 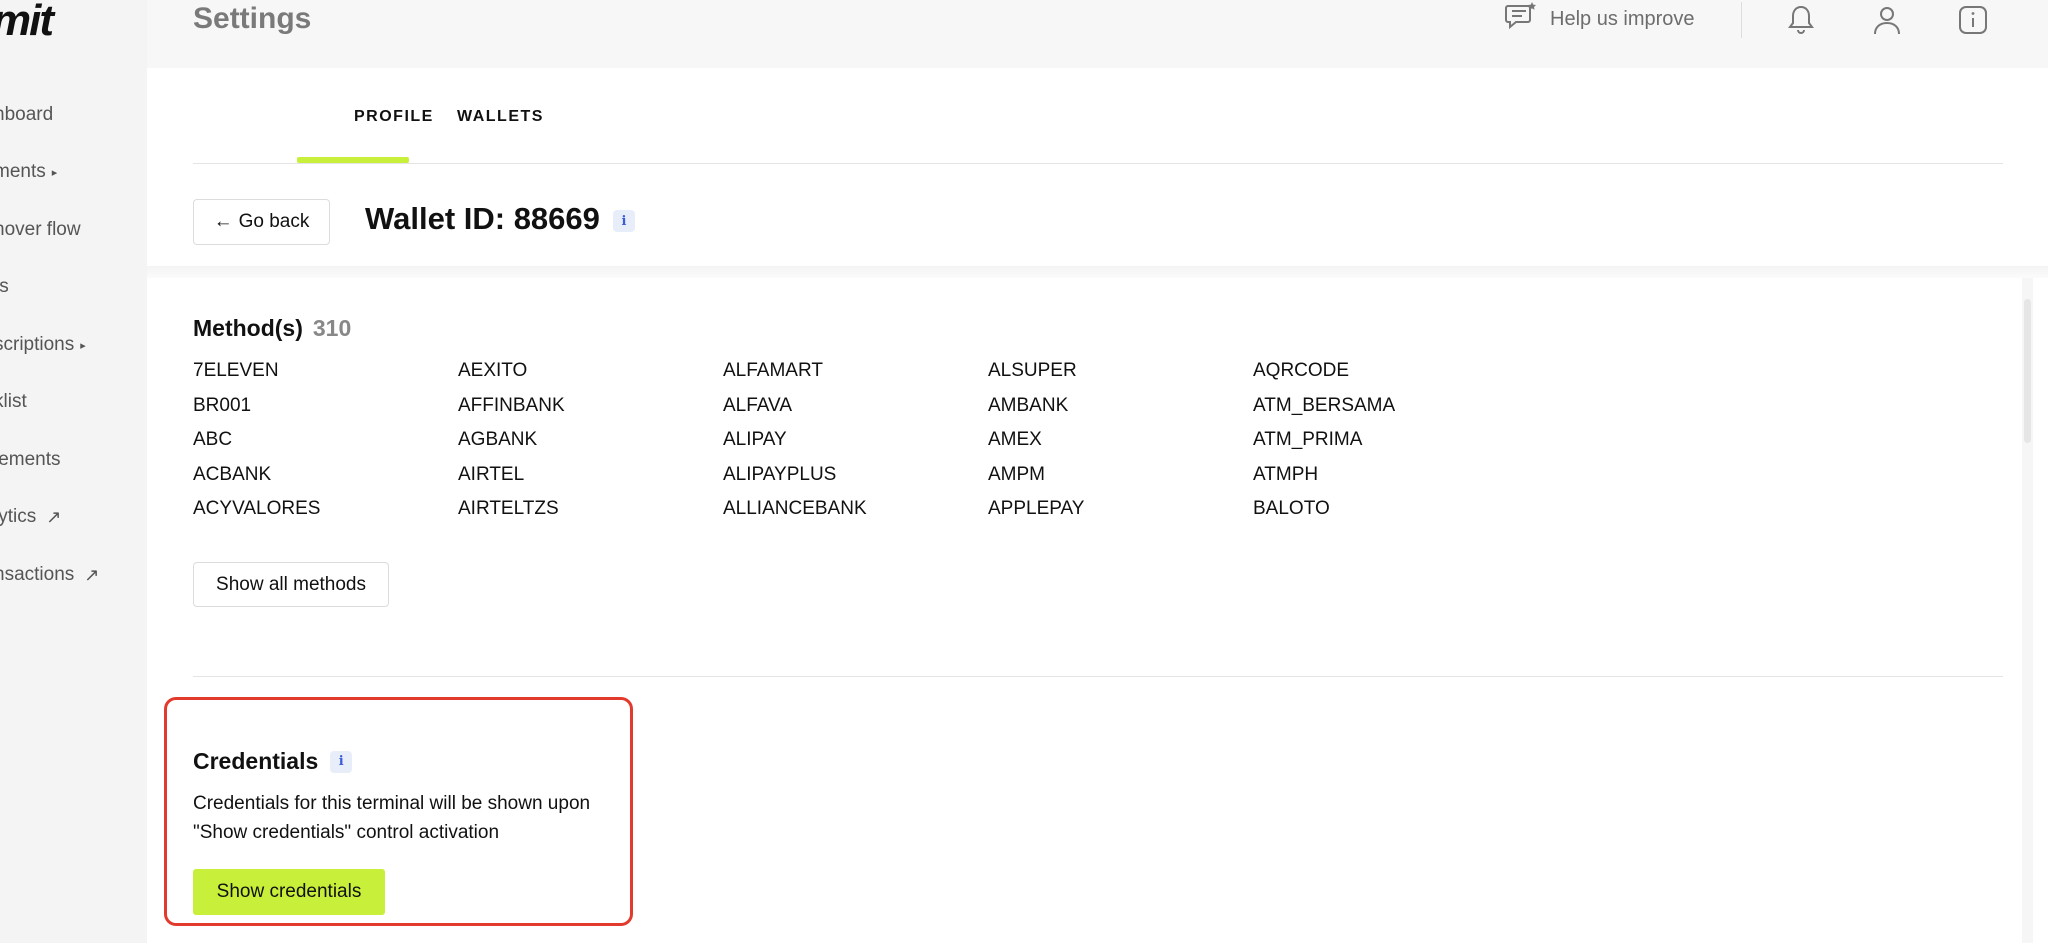 I want to click on methods-heading: Method(s) 310, so click(x=272, y=328).